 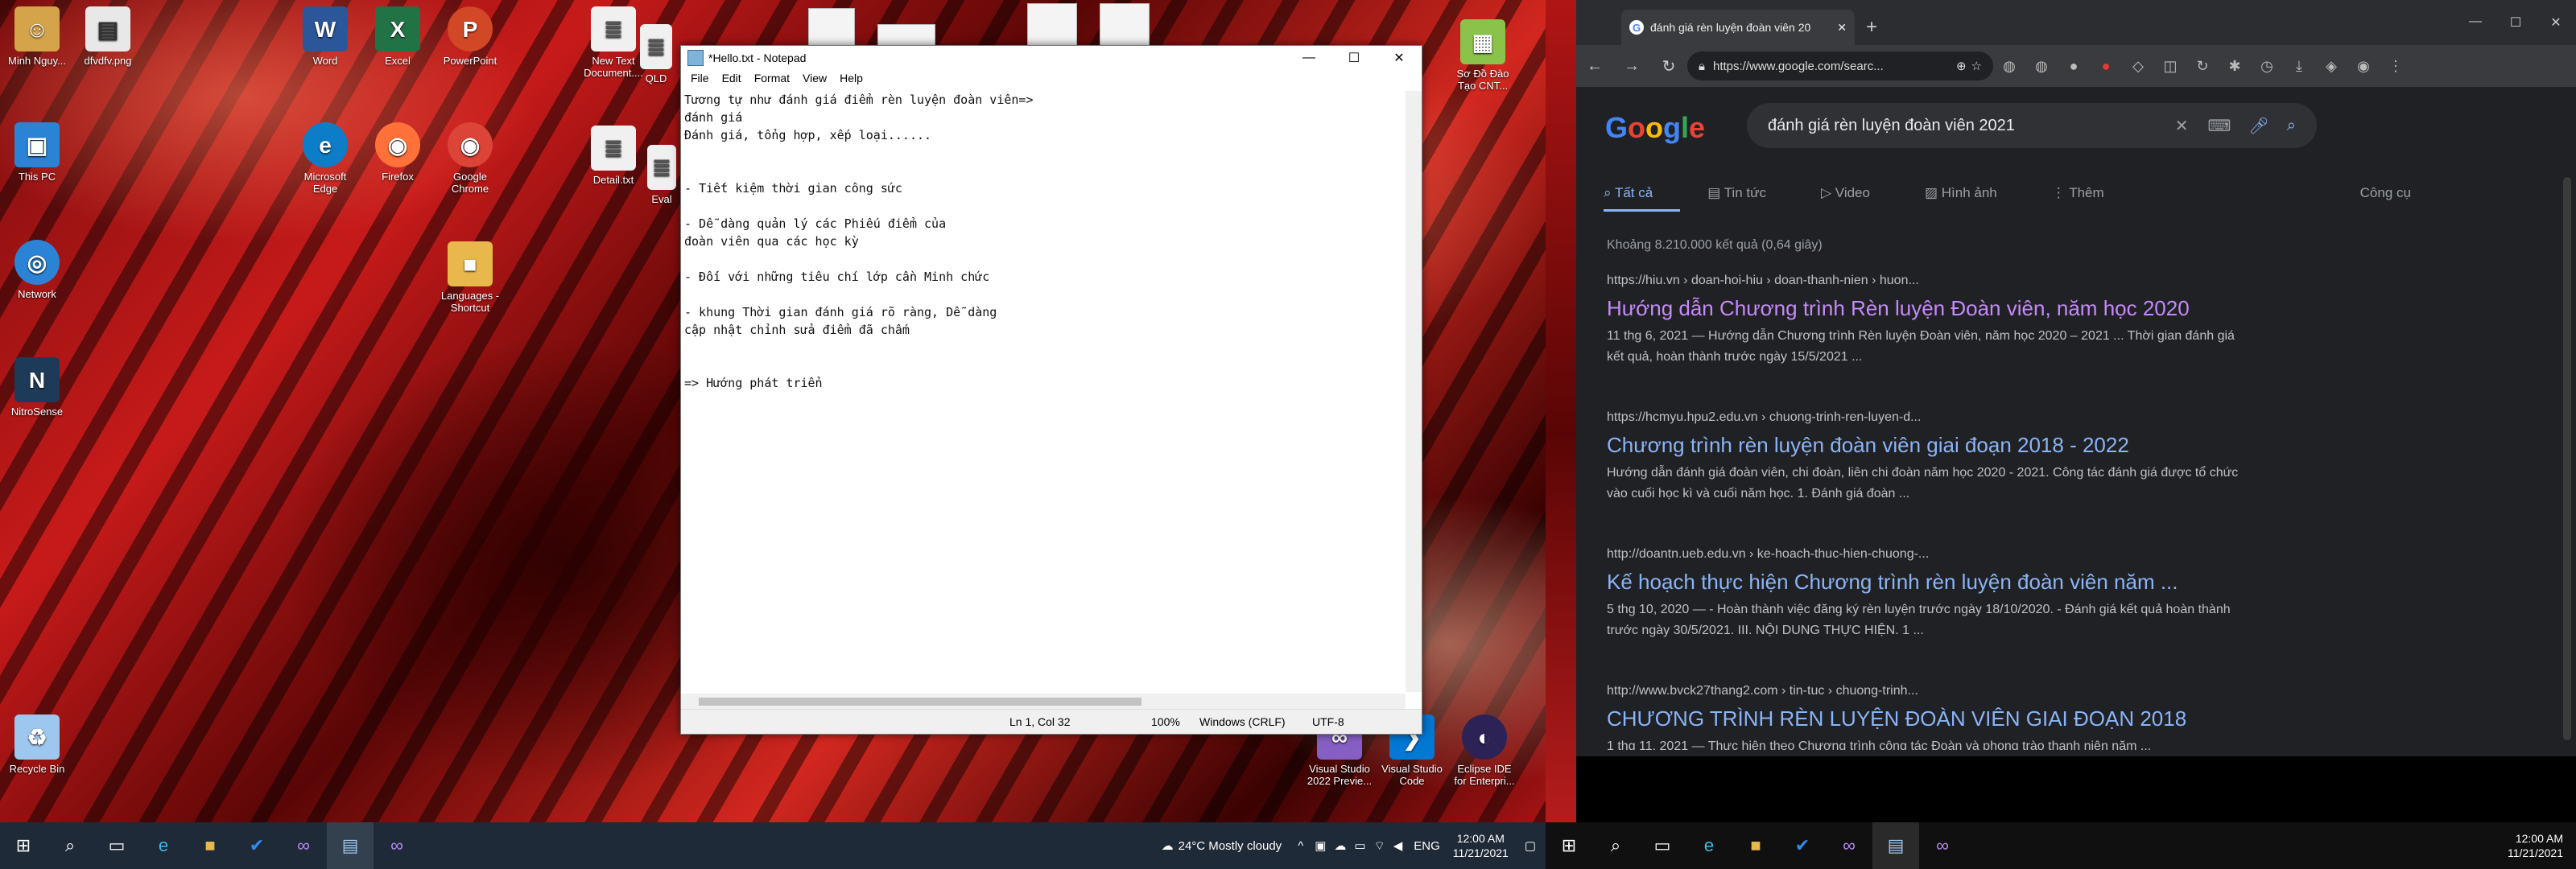 What do you see at coordinates (470, 36) in the screenshot?
I see `desktop-icon-powerpoint: P PowerPoint` at bounding box center [470, 36].